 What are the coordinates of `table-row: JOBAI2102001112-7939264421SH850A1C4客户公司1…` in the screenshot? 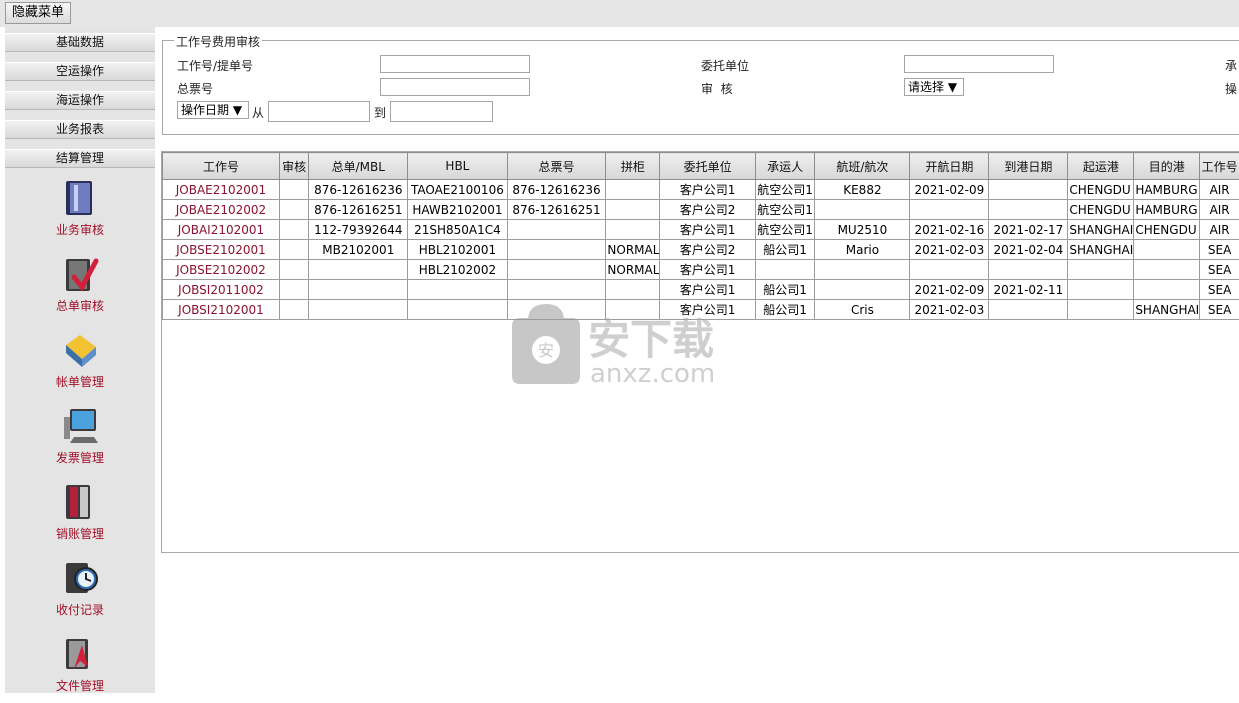 It's located at (701, 230).